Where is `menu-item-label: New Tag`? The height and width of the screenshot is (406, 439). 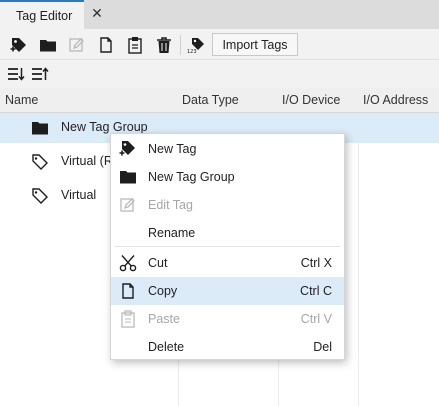
menu-item-label: New Tag is located at coordinates (172, 149).